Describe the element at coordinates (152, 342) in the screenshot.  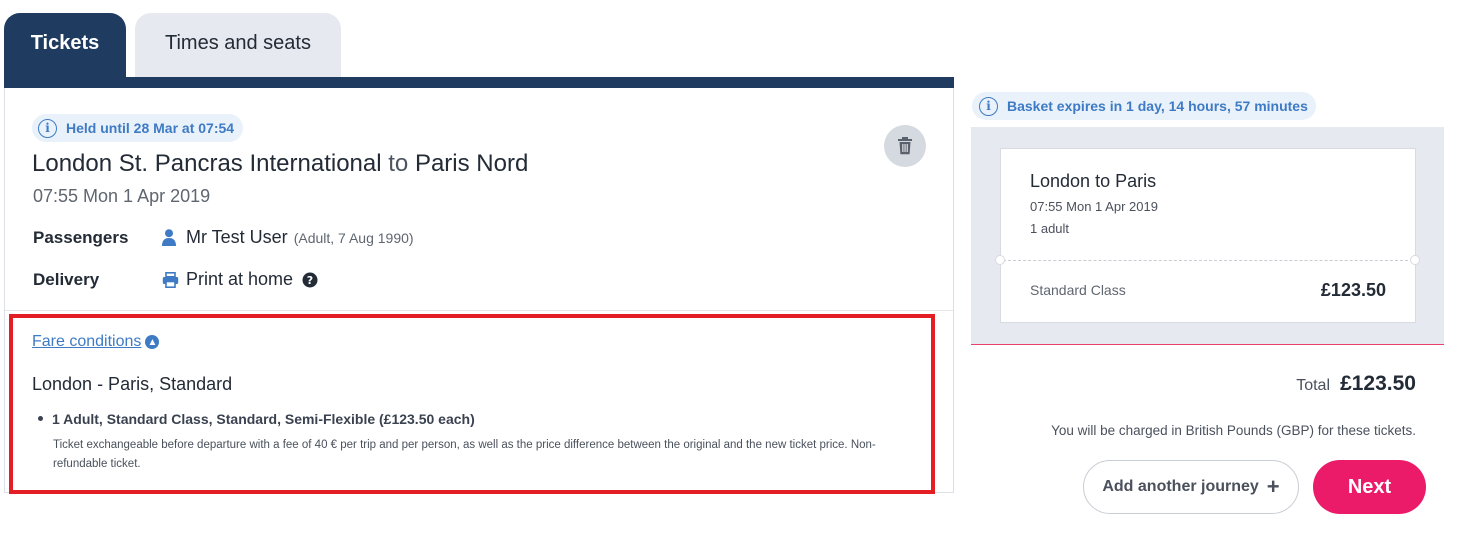
I see `arrow-up-circle-icon: ▲` at that location.